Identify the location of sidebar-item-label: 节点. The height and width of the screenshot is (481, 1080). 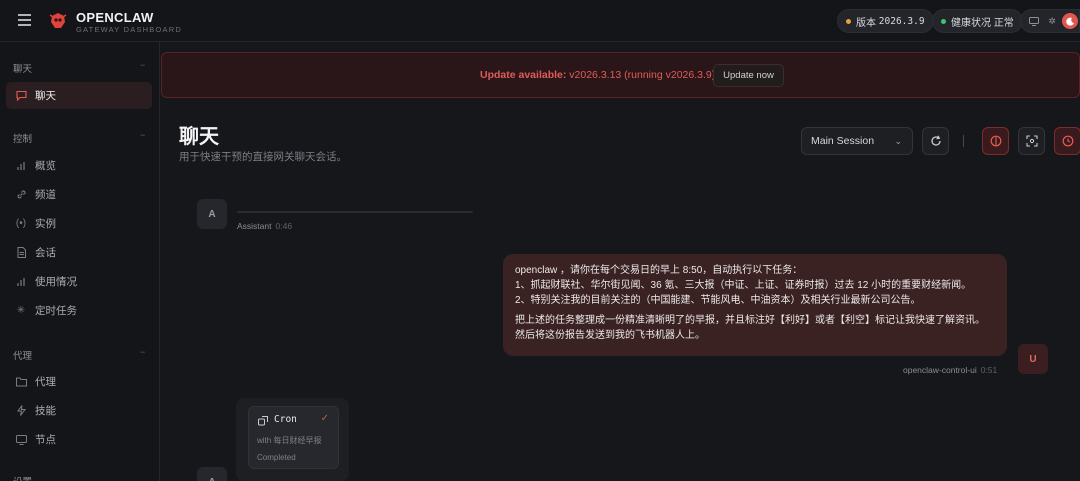
(45, 440).